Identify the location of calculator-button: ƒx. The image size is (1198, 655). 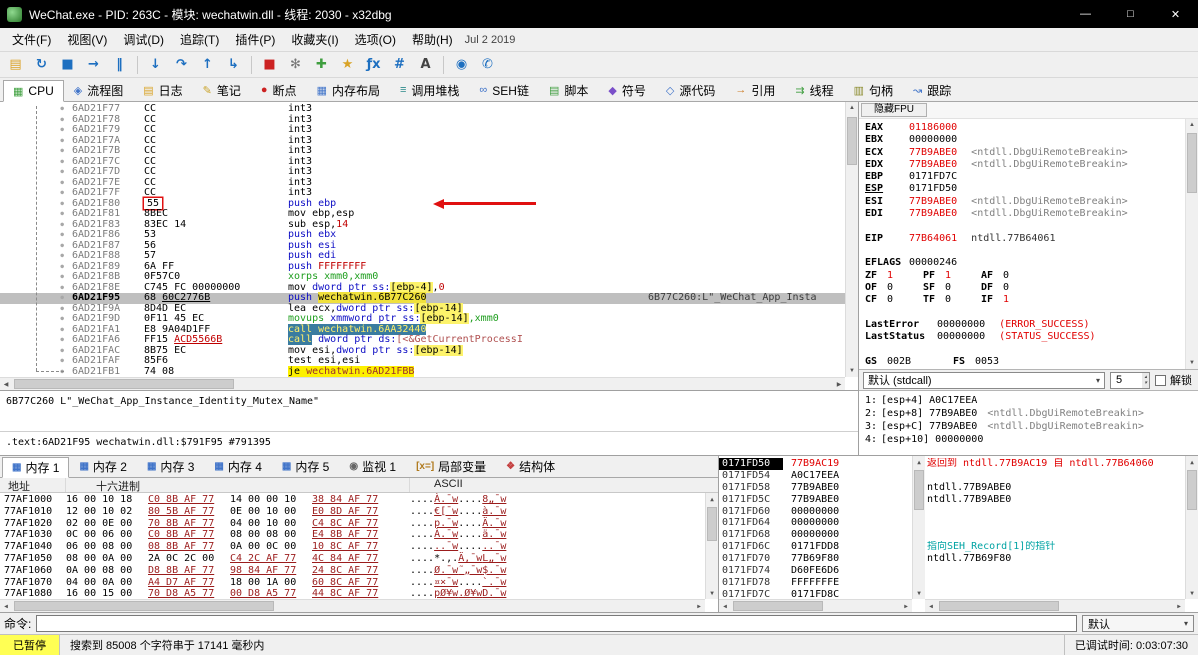
(373, 65).